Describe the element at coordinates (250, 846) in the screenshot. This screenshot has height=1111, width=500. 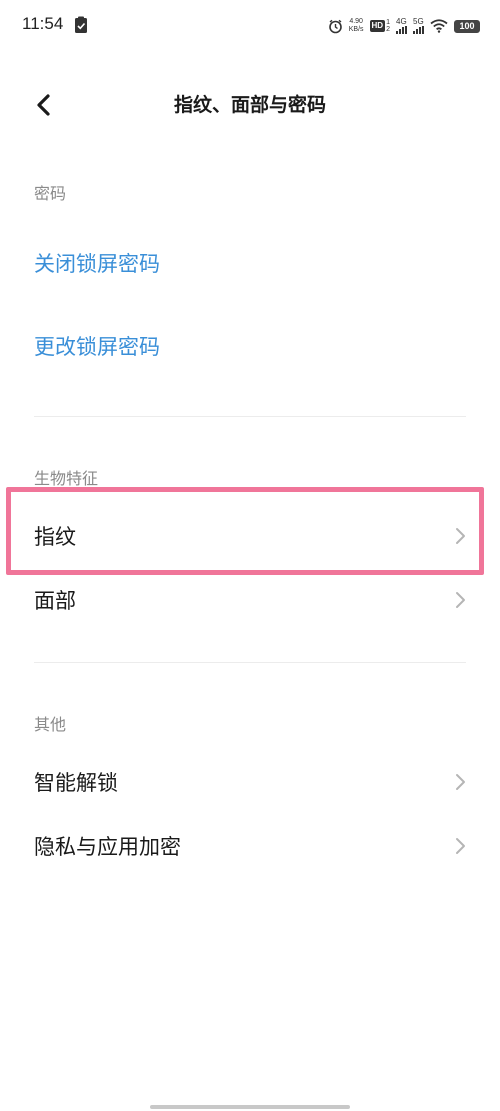
I see `privacy-app-encryption-item: 隐私与应用加密` at that location.